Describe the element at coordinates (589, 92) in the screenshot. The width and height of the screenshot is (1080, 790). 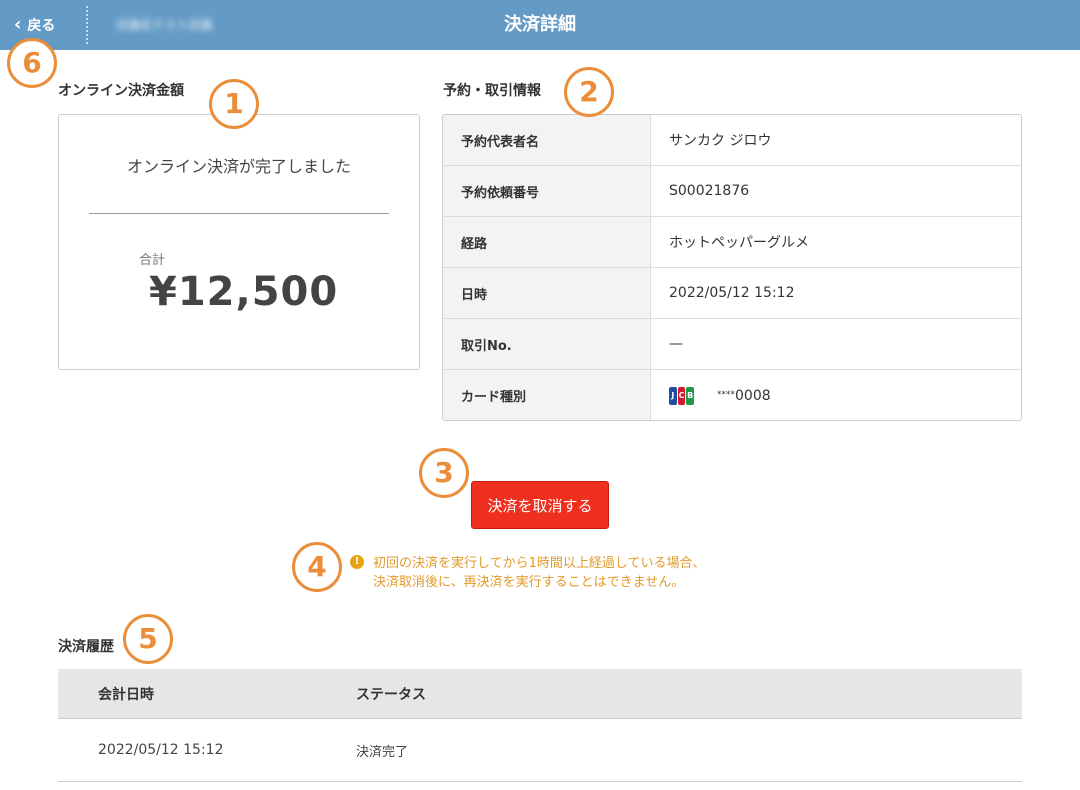
I see `callout-2: 2` at that location.